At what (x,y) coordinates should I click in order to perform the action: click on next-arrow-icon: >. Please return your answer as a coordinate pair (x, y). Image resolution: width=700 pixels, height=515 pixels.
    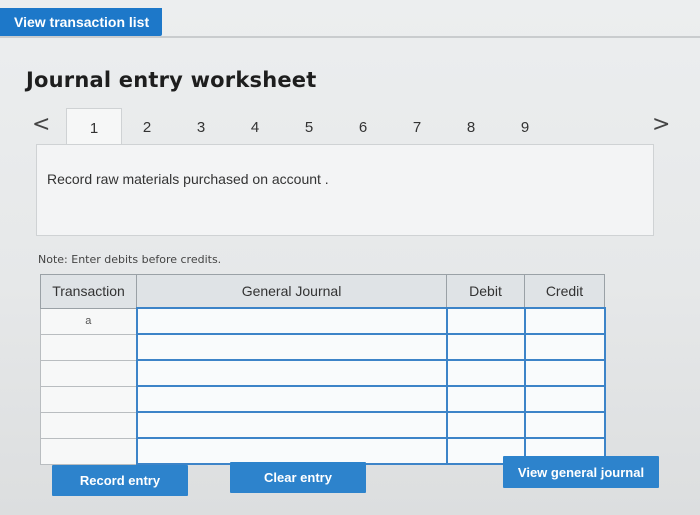
    Looking at the image, I should click on (661, 124).